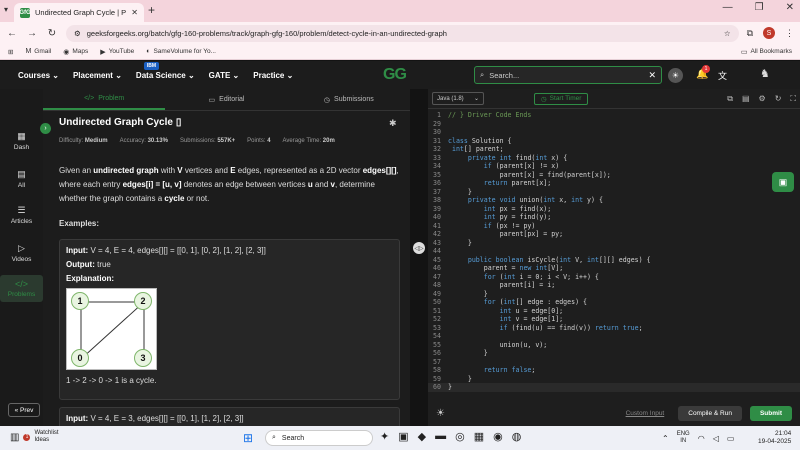 The width and height of the screenshot is (800, 450). I want to click on tab-search-icon: ▾, so click(6, 9).